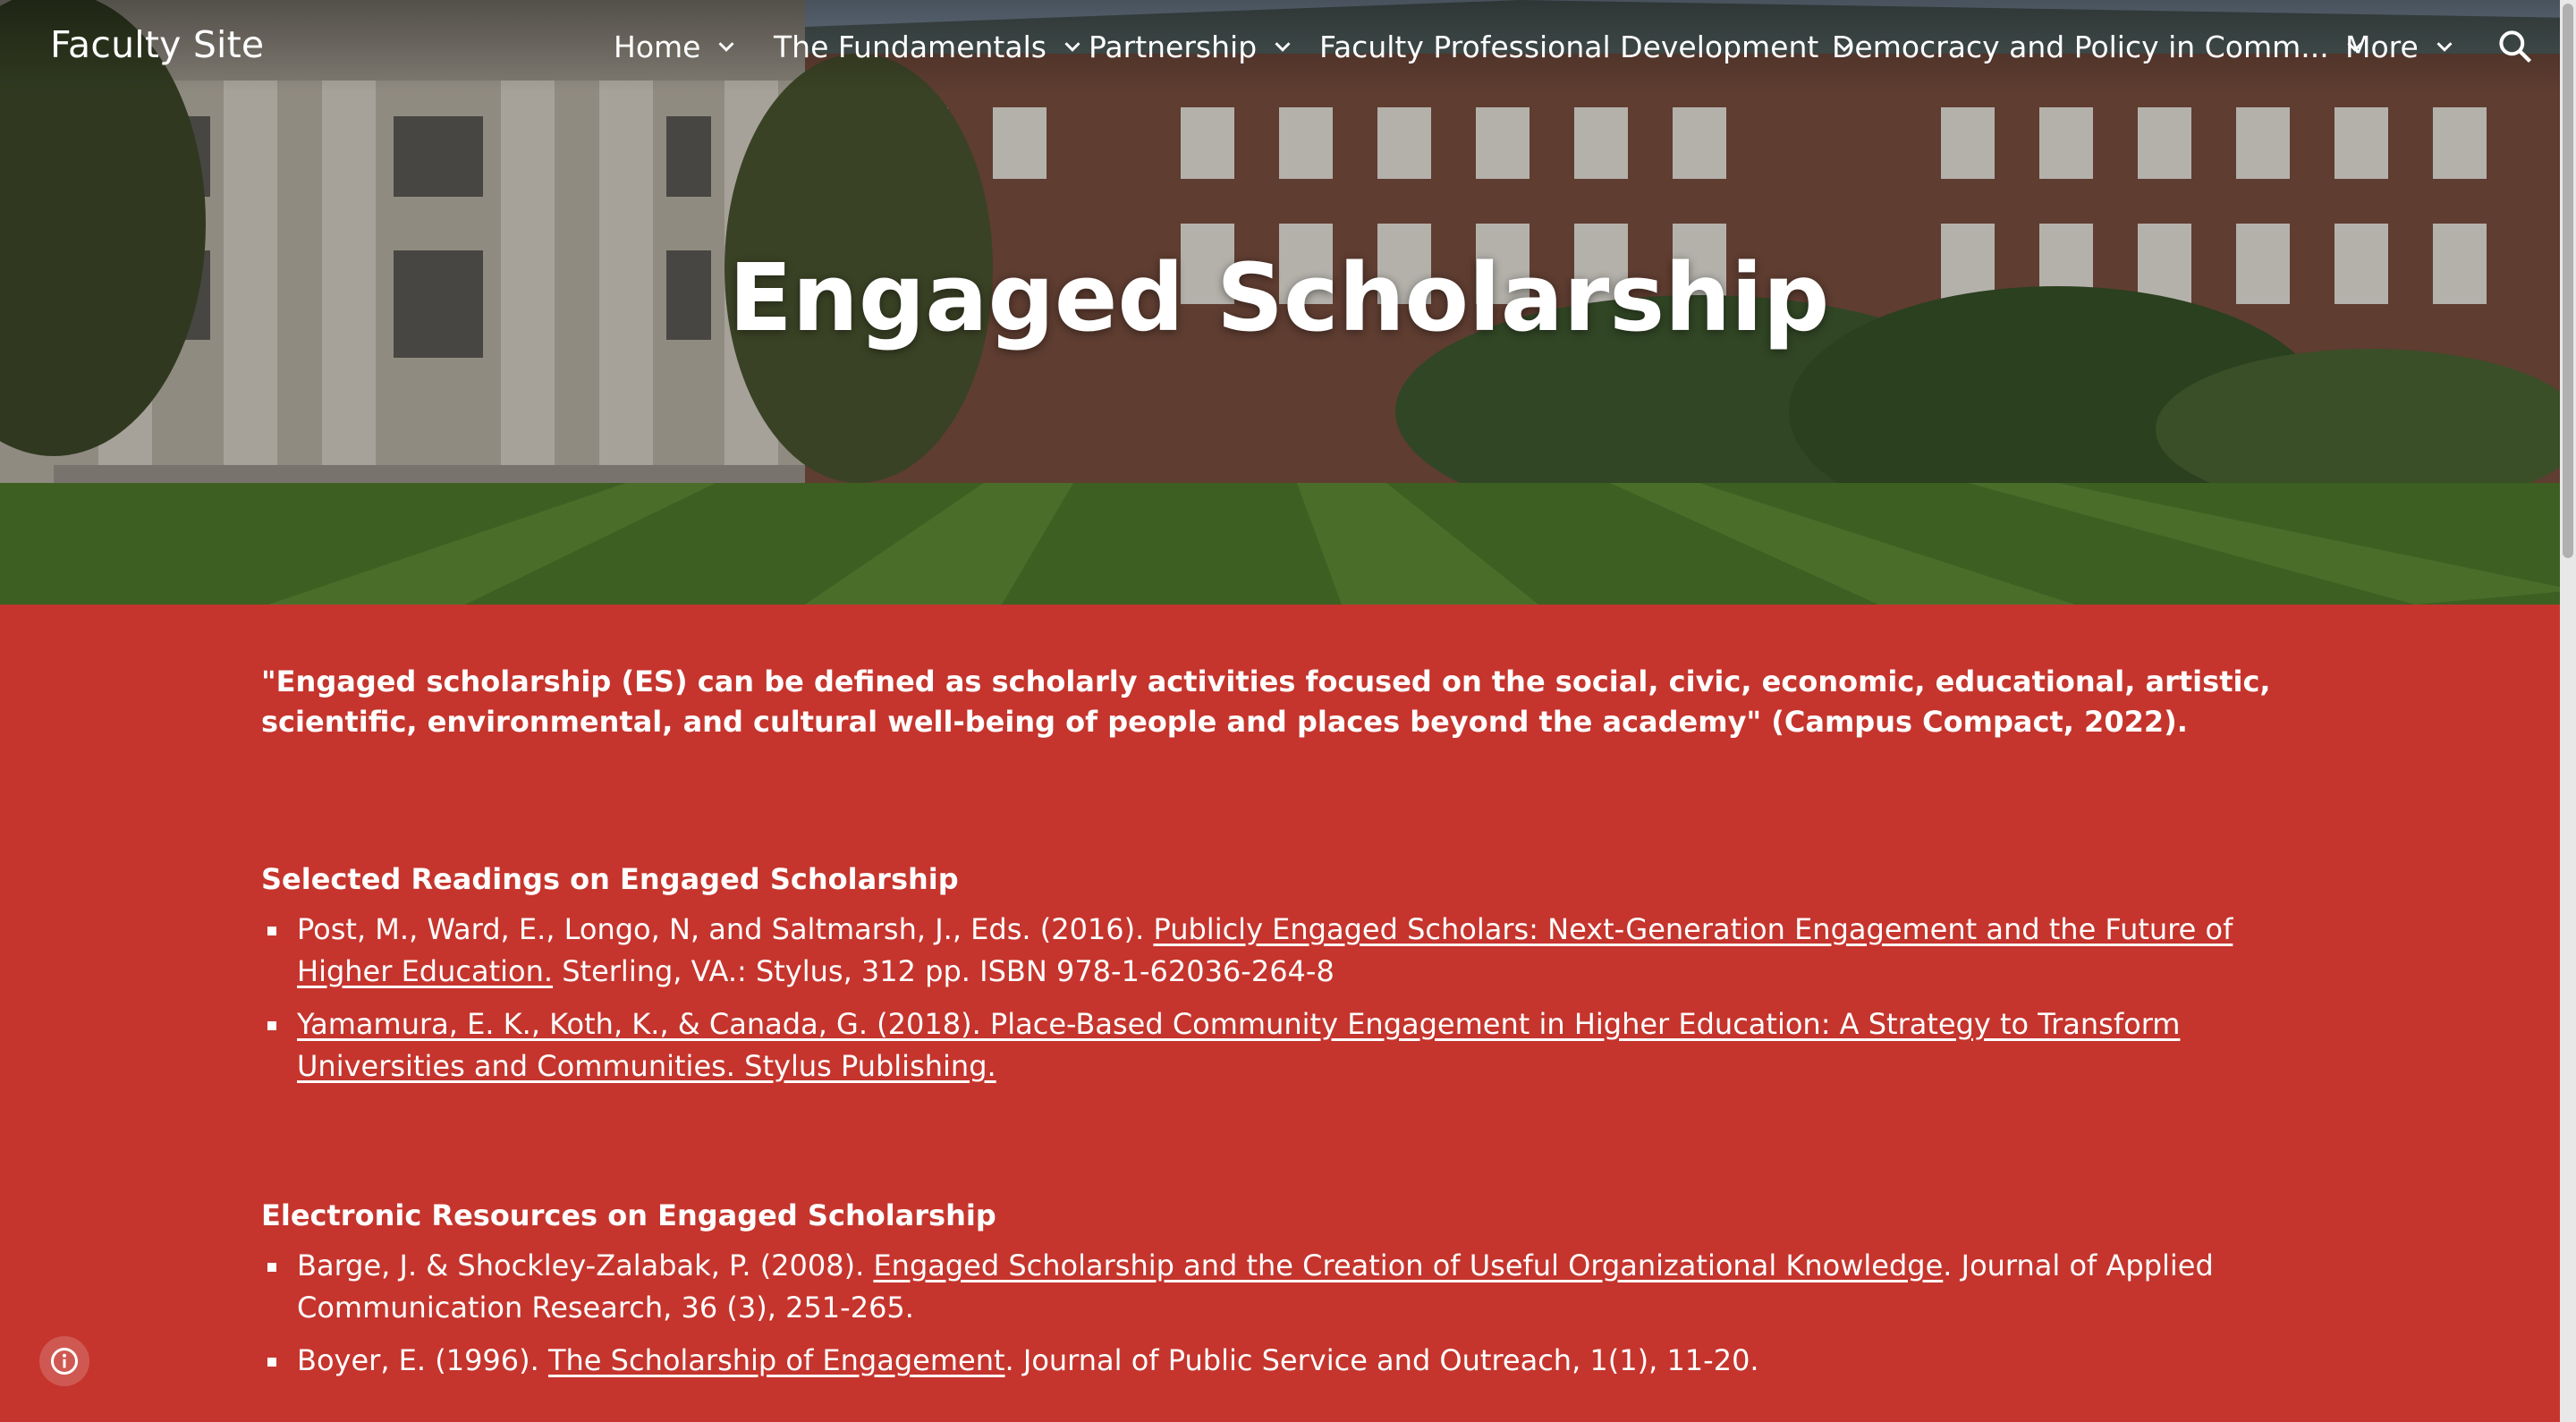 This screenshot has width=2576, height=1422. What do you see at coordinates (657, 46) in the screenshot?
I see `nav-item-label: Home` at bounding box center [657, 46].